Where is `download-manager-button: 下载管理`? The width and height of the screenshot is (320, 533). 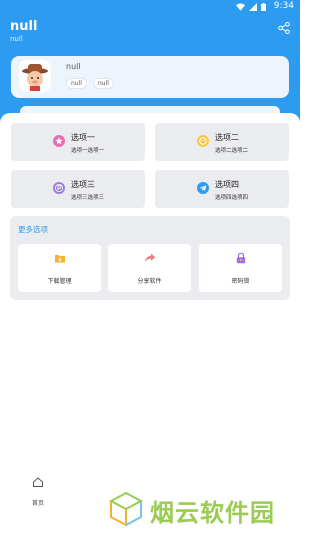 download-manager-button: 下载管理 is located at coordinates (59, 268).